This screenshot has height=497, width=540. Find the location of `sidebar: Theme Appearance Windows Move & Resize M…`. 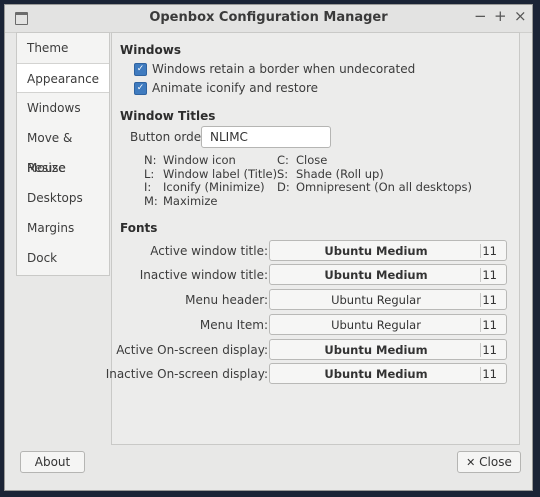

sidebar: Theme Appearance Windows Move & Resize M… is located at coordinates (63, 154).